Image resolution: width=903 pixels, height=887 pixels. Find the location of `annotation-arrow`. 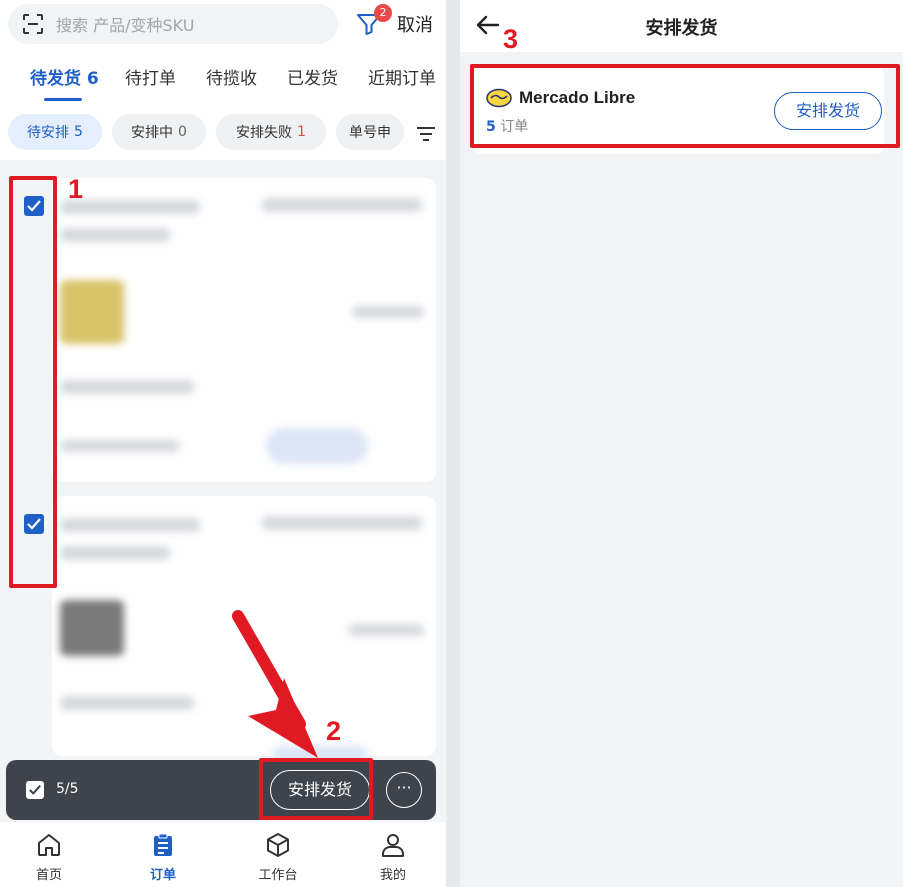

annotation-arrow is located at coordinates (275, 684).